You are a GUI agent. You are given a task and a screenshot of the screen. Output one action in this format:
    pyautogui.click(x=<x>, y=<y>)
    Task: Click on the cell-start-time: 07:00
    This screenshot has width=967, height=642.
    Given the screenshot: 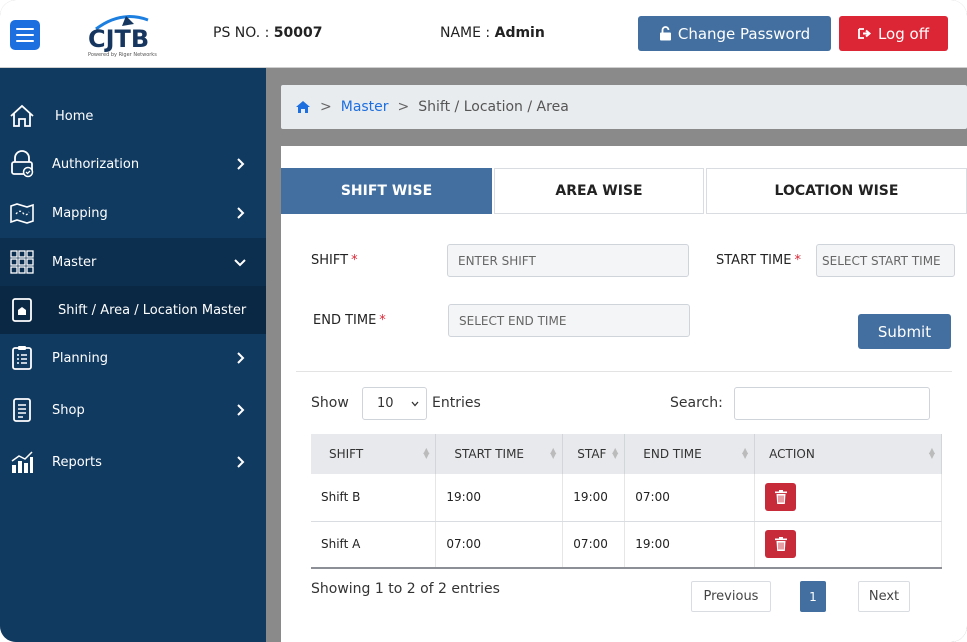 What is the action you would take?
    pyautogui.click(x=499, y=545)
    